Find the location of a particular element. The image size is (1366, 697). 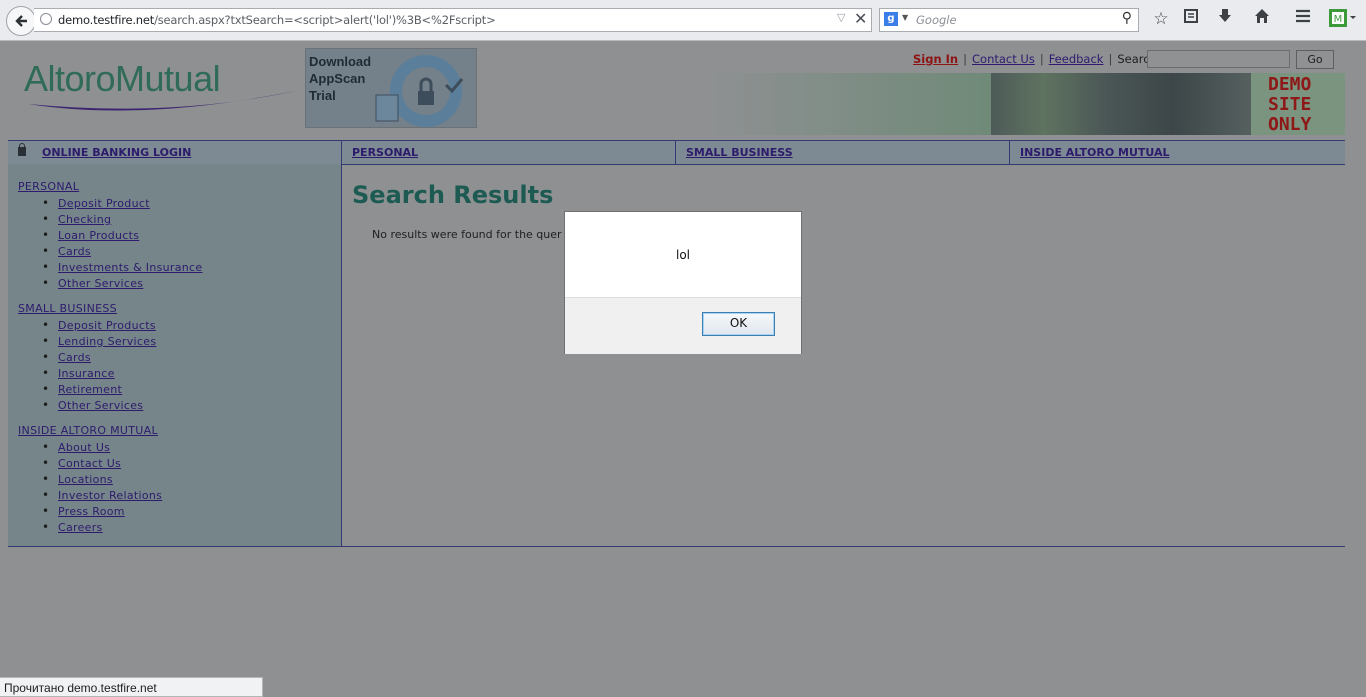

nav-login-cell: ONLINE BANKING LOGIN is located at coordinates (175, 152).